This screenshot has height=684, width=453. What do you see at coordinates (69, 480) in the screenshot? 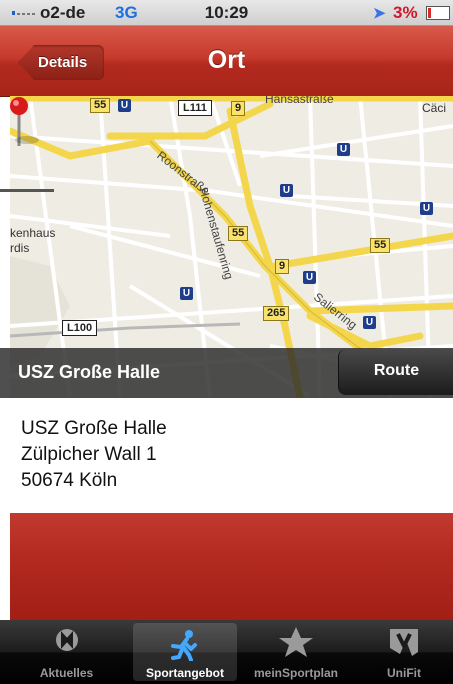
I see `address-city: 50674 Köln` at bounding box center [69, 480].